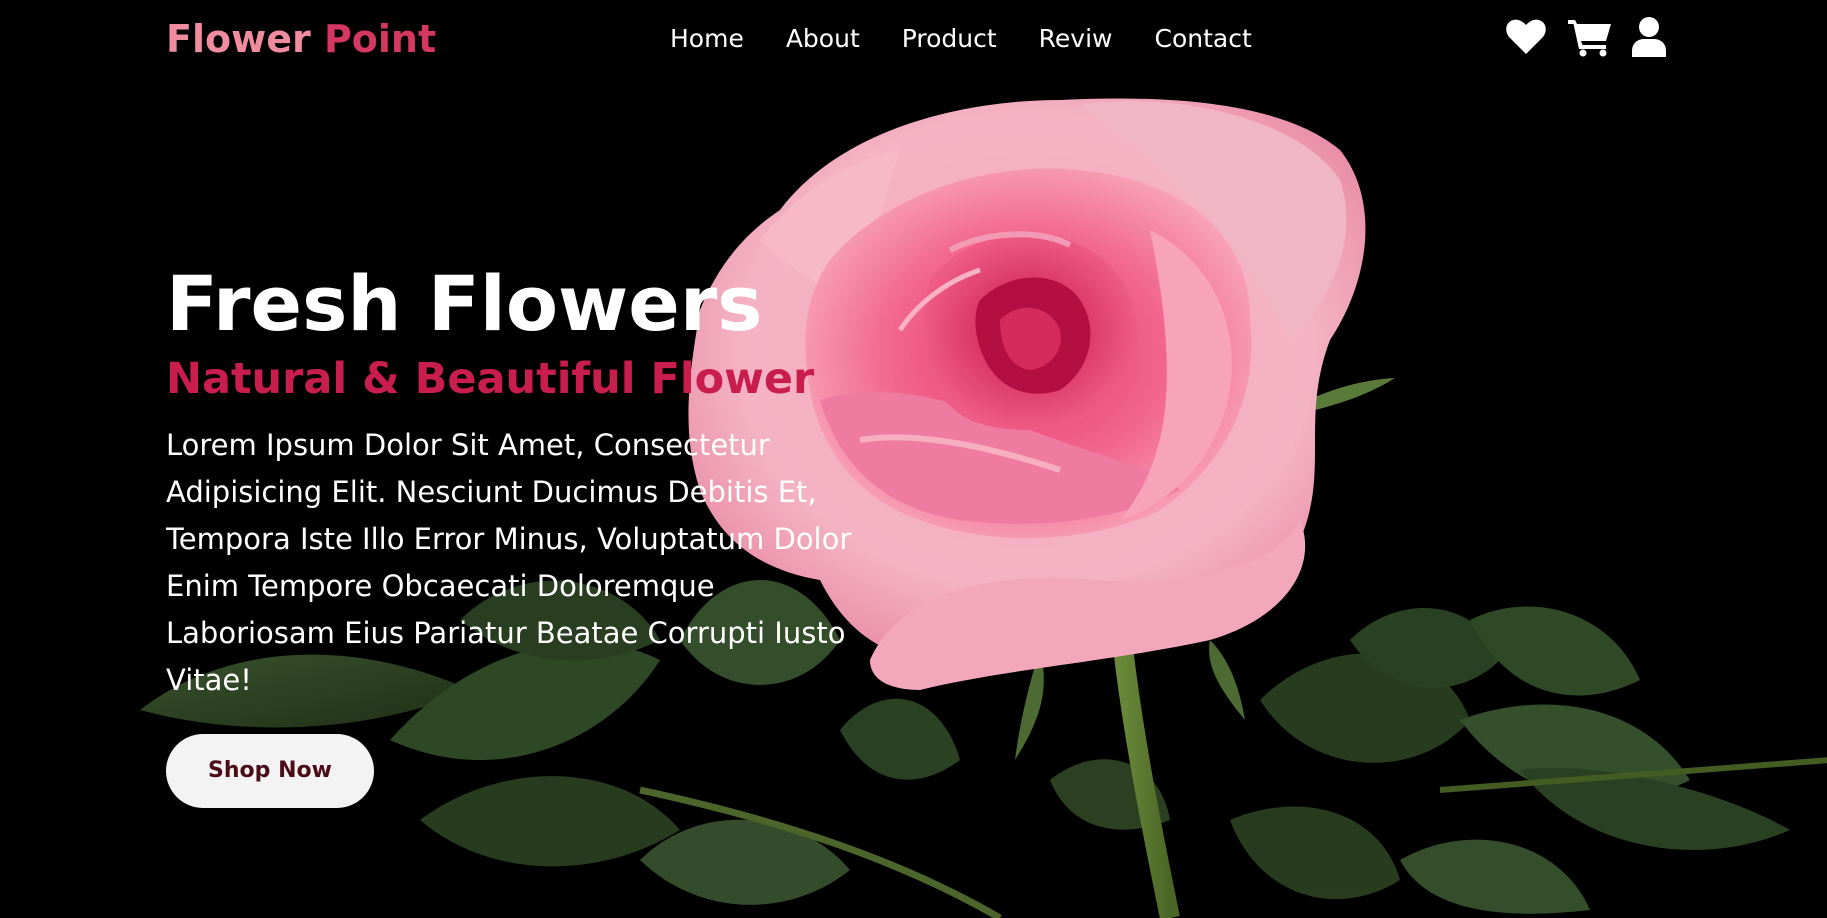 This screenshot has width=1827, height=918. Describe the element at coordinates (1203, 39) in the screenshot. I see `nav-link-contact: Contact` at that location.